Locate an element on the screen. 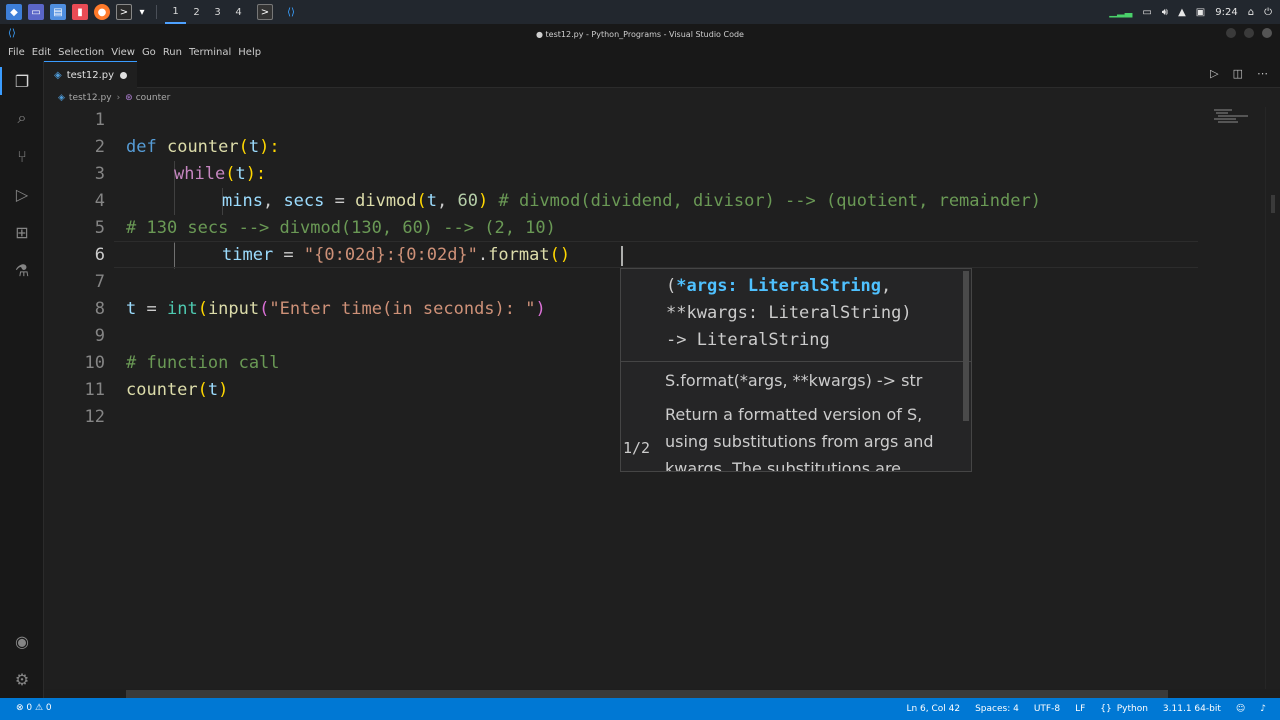 The height and width of the screenshot is (720, 1280). testing-icon: ⚗ is located at coordinates (22, 270).